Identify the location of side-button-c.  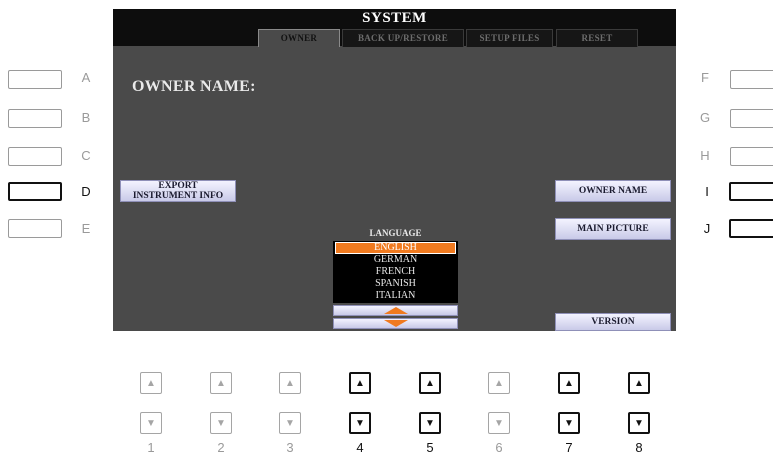
(35, 156).